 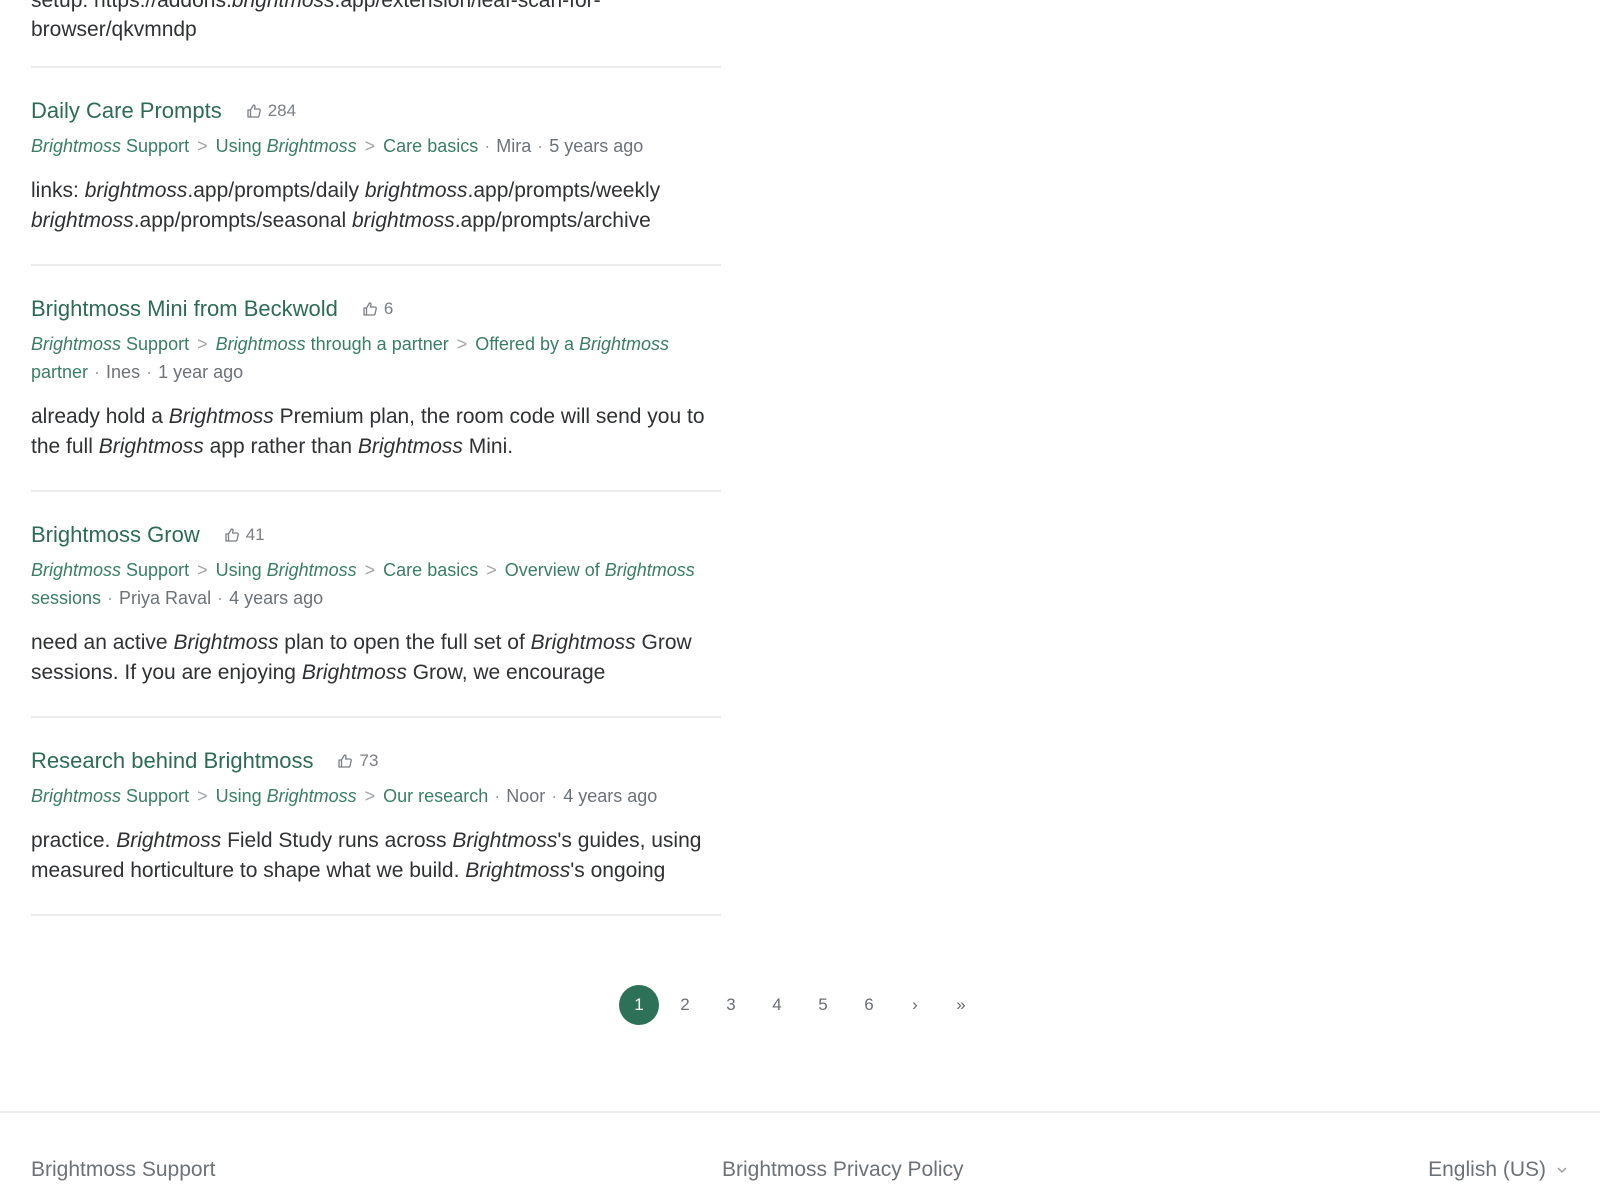 What do you see at coordinates (131, 6) in the screenshot?
I see `excerpt-text: setup: https://addons.` at bounding box center [131, 6].